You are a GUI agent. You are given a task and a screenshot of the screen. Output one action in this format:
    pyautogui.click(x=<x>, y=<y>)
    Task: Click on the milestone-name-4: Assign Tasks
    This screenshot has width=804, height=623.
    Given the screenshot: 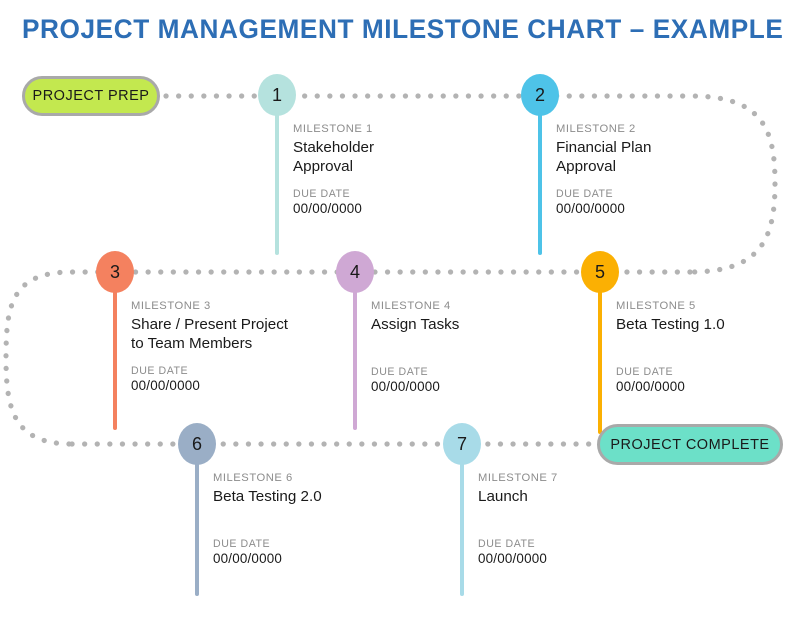 What is the action you would take?
    pyautogui.click(x=486, y=324)
    